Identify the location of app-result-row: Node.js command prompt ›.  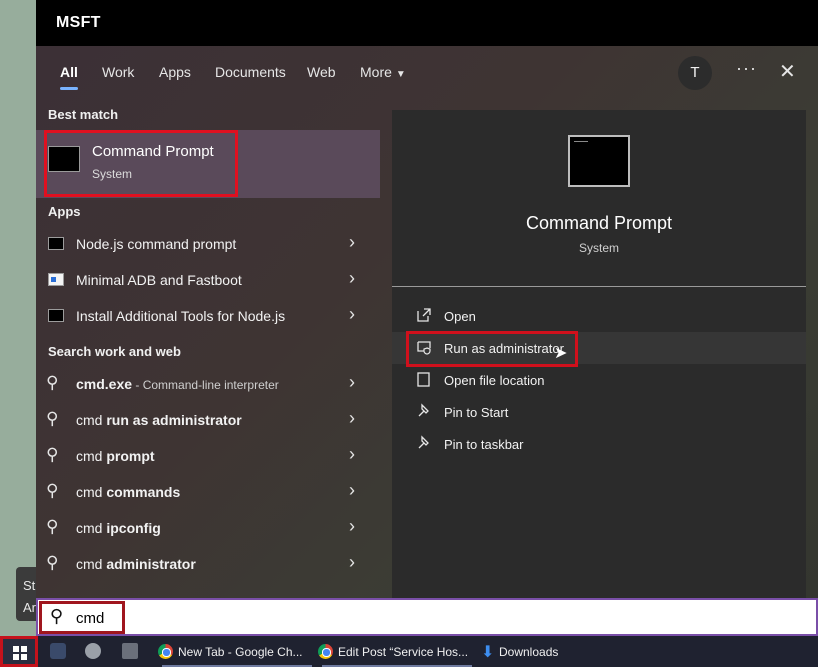
(208, 244).